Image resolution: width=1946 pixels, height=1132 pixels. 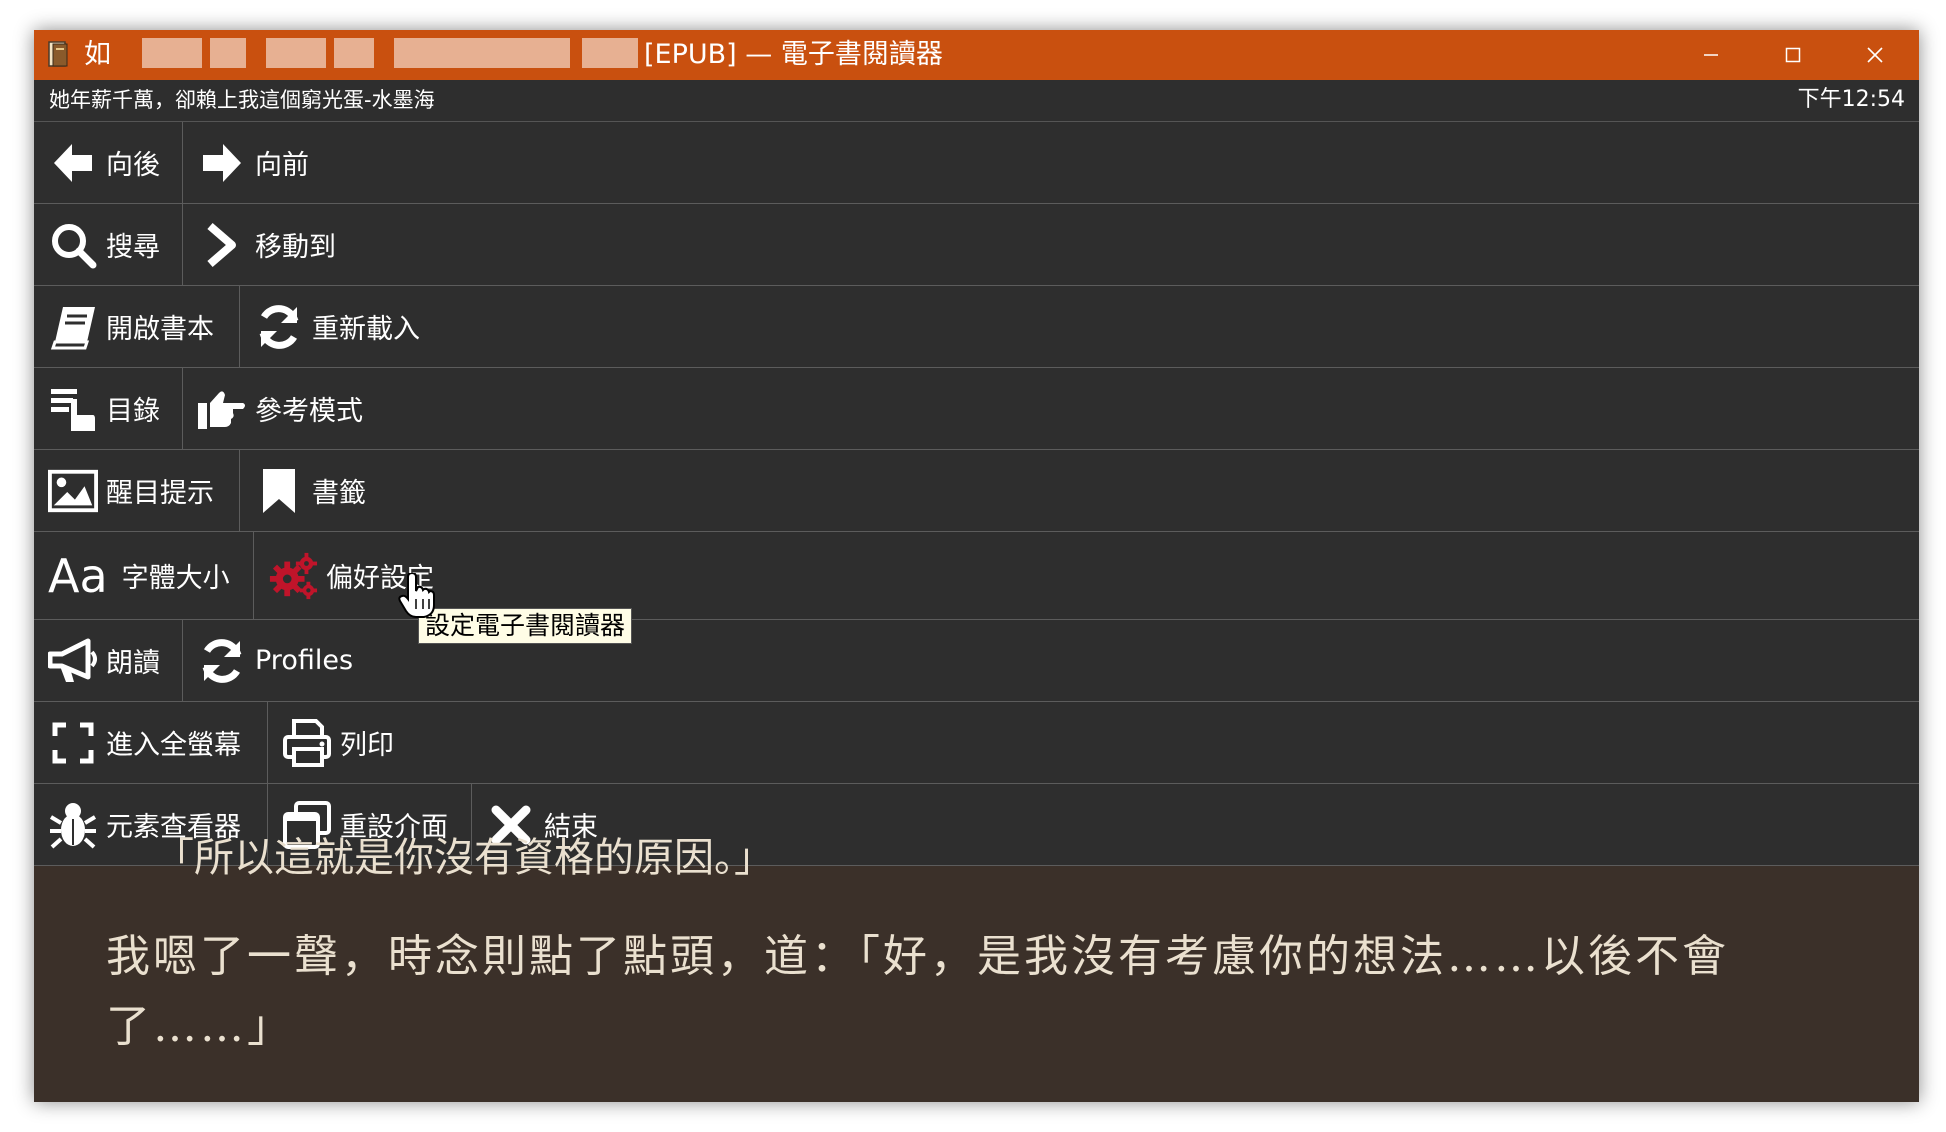 I want to click on highlights-button: 醒目提示, so click(x=137, y=490).